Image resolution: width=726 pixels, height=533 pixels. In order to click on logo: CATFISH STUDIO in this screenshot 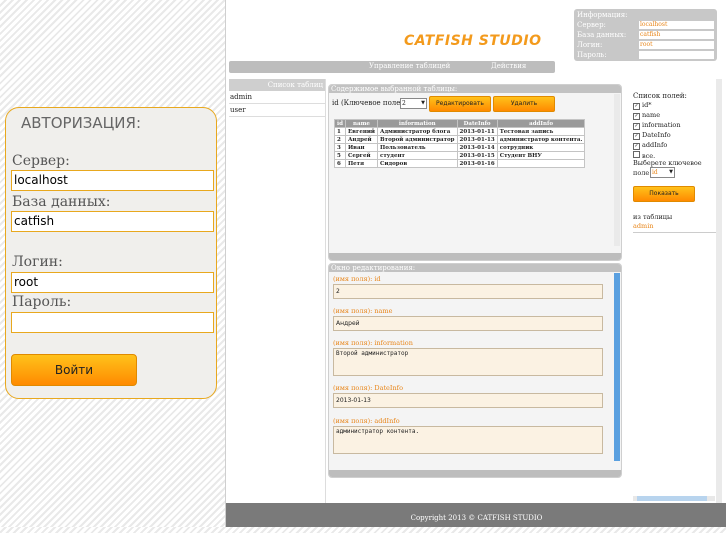, I will do `click(473, 41)`.